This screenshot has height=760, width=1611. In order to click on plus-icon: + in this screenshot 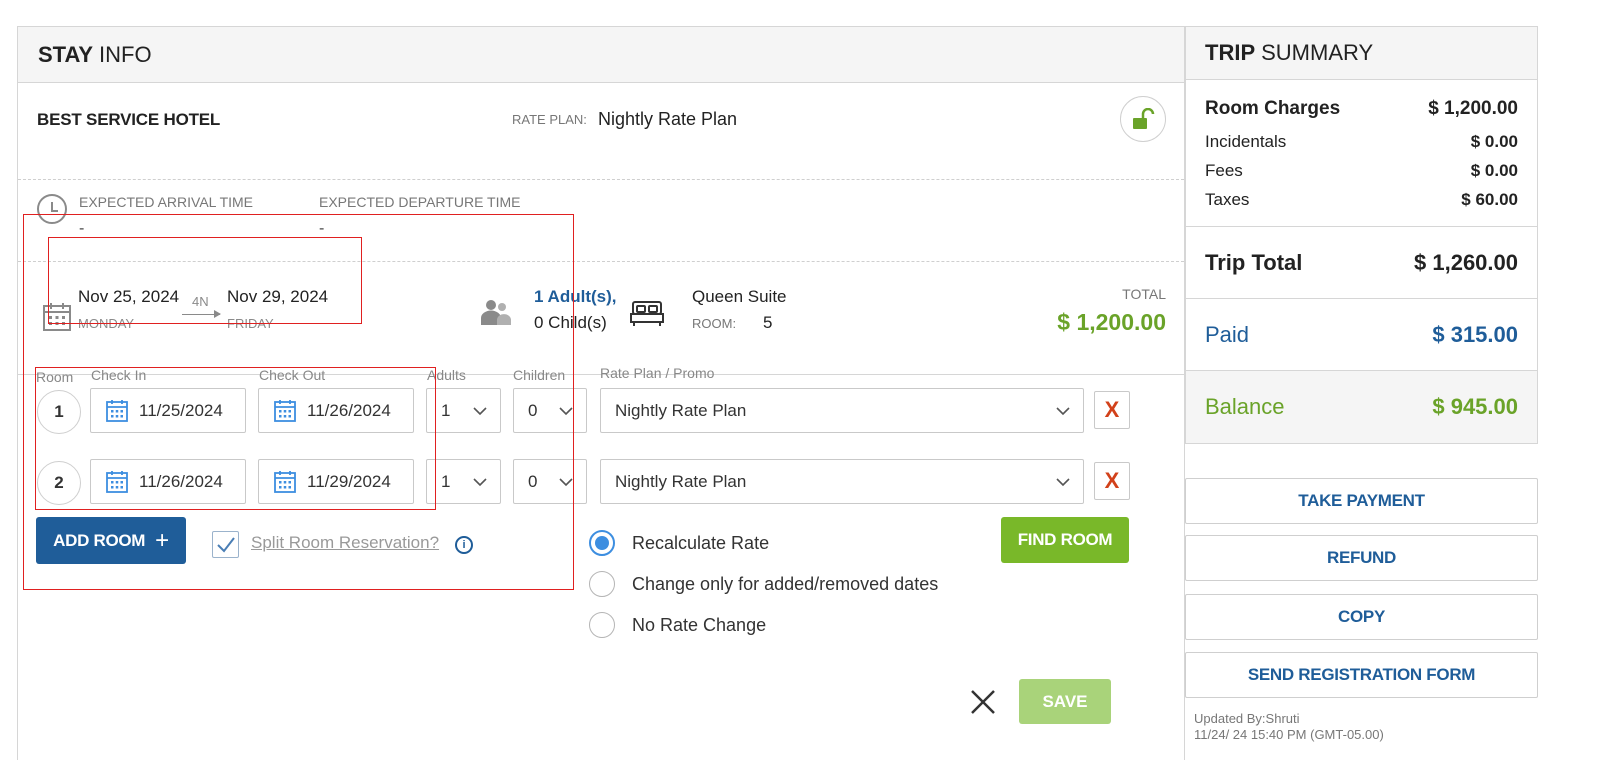, I will do `click(162, 540)`.